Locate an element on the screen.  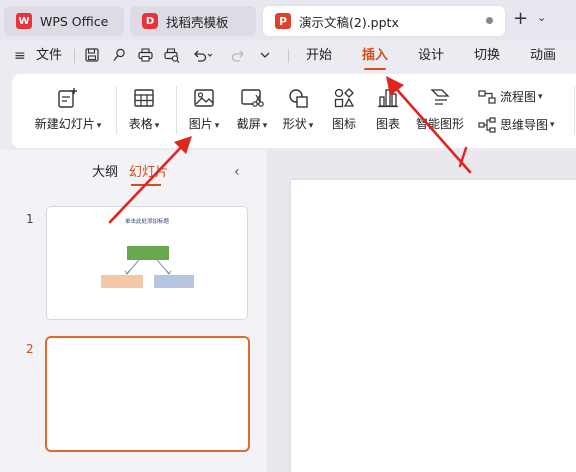
smart-graphic-icon is located at coordinates (440, 97).